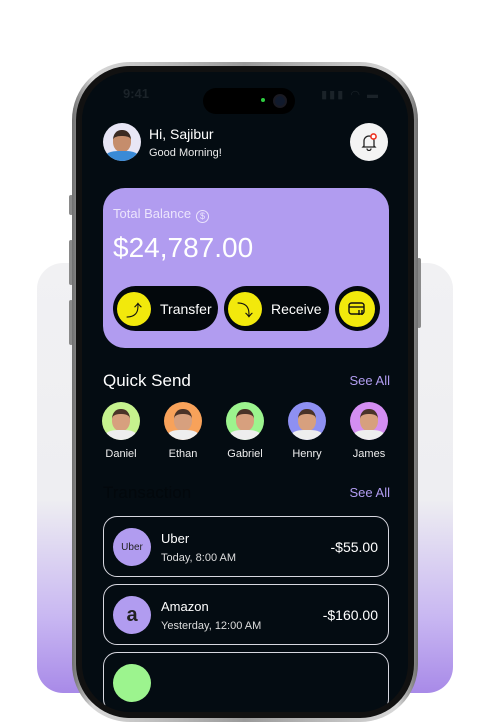  I want to click on card-exchange-icon, so click(357, 308).